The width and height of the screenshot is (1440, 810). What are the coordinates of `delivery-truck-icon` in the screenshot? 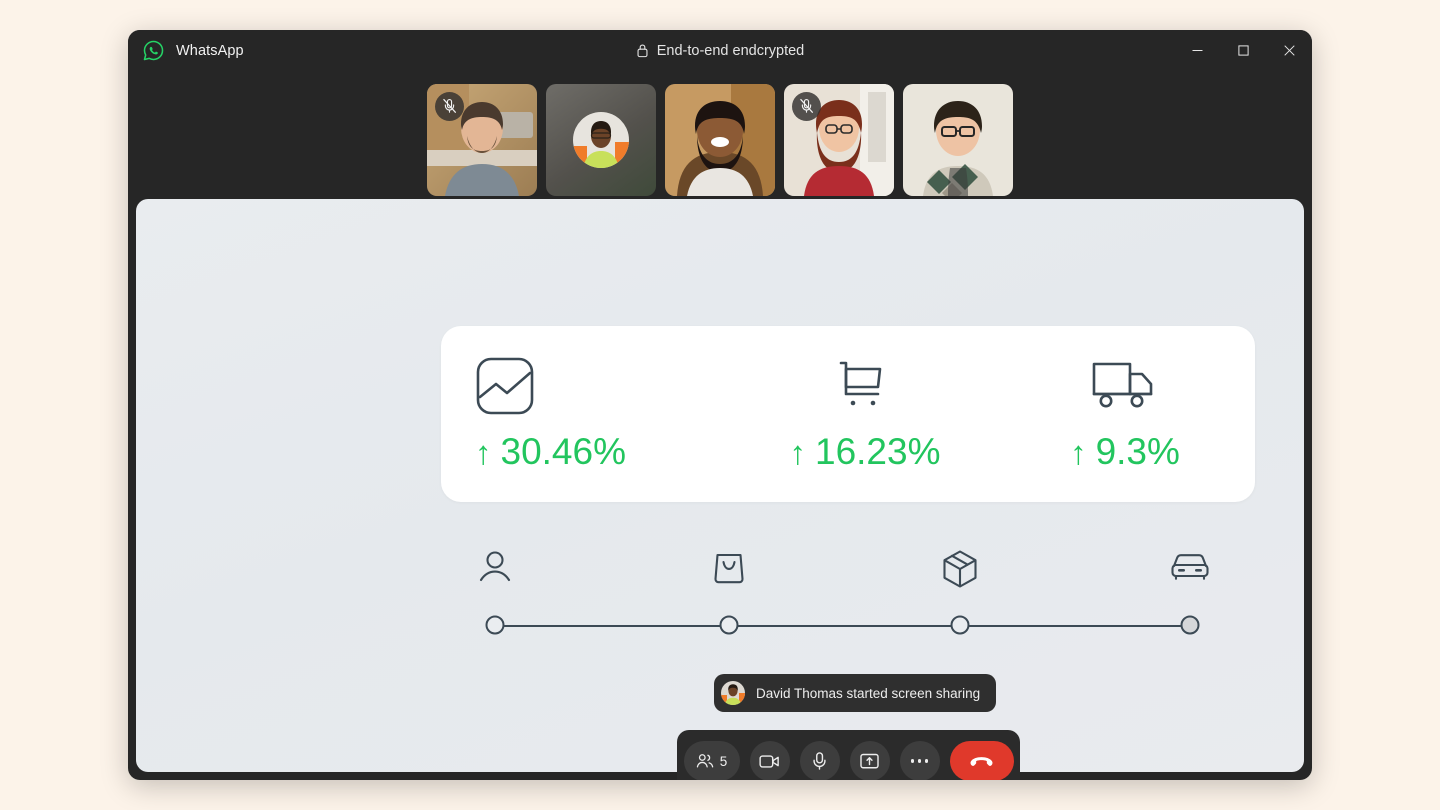 It's located at (1125, 386).